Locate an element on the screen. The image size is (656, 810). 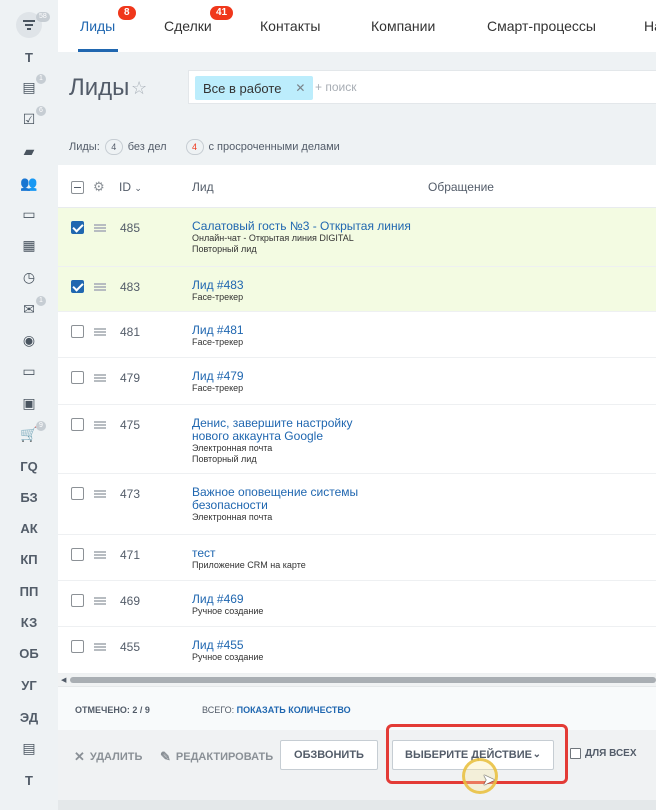
column-header-lead: Лид is located at coordinates (203, 187).